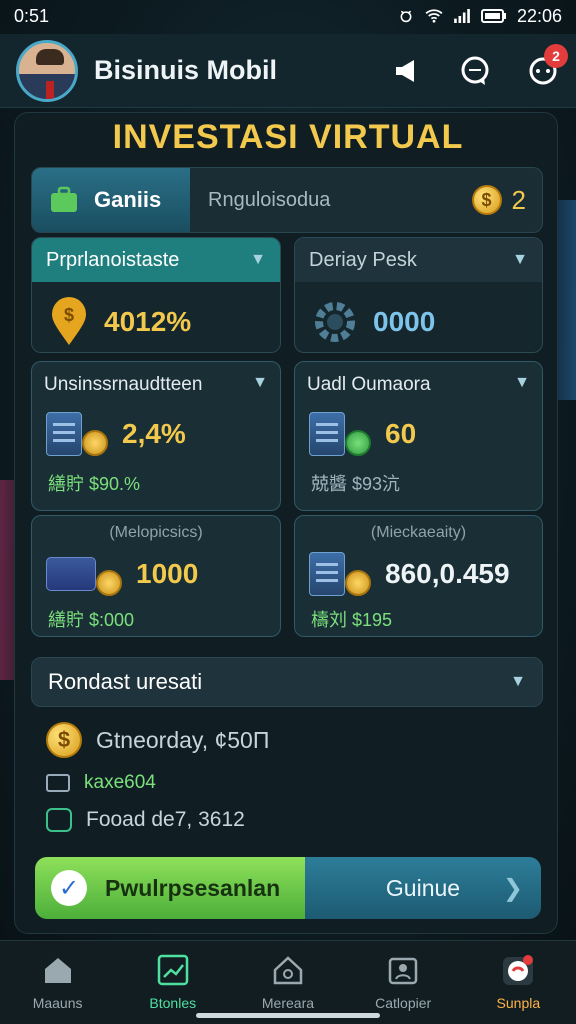  I want to click on list-item-text: Fooad de7, 3612, so click(165, 819).